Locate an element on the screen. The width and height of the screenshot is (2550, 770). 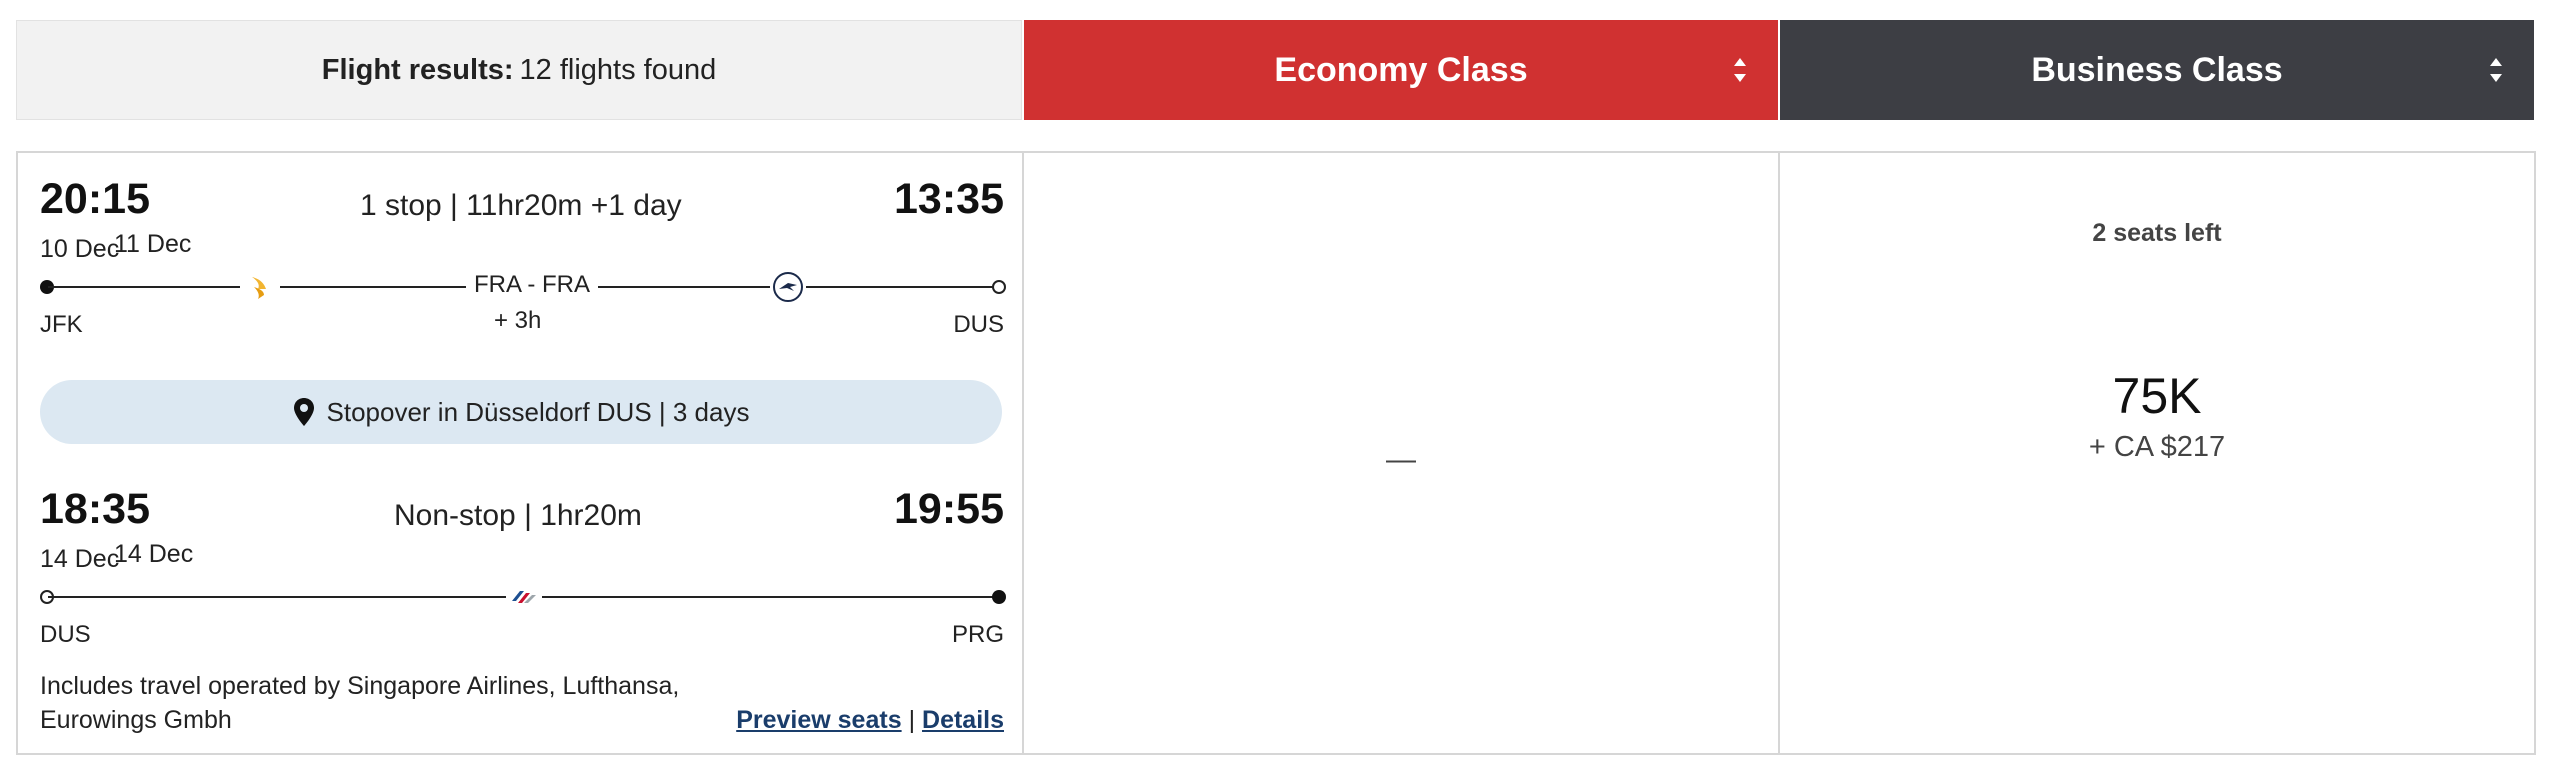
leg1-depart-date: 10 Dec is located at coordinates (80, 249).